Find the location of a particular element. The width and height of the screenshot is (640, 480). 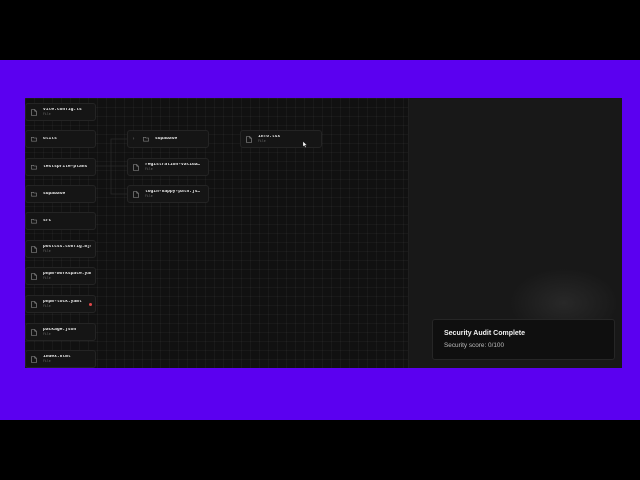

file-node: package.json File is located at coordinates (60, 332).